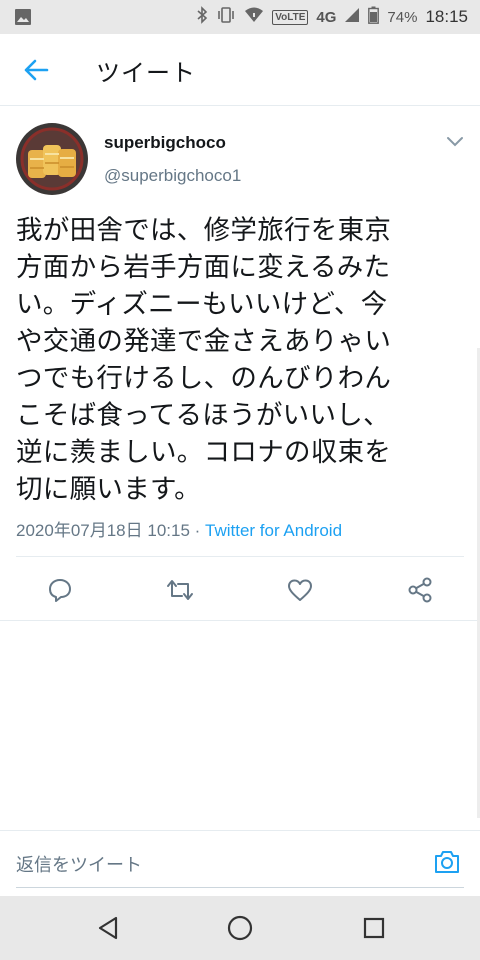 This screenshot has width=480, height=960. Describe the element at coordinates (165, 143) in the screenshot. I see `display-name: superbigchoco` at that location.